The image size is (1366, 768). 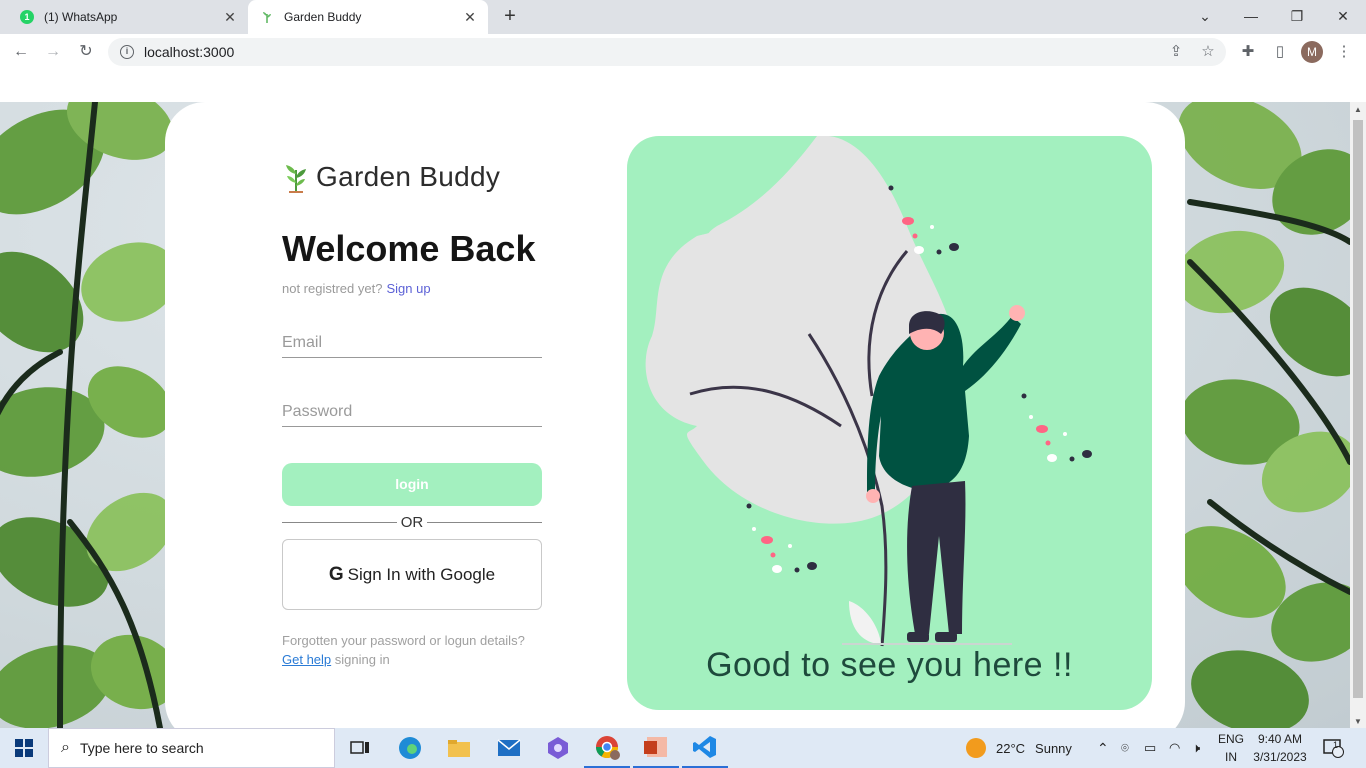 I want to click on forward-button: →, so click(x=53, y=52).